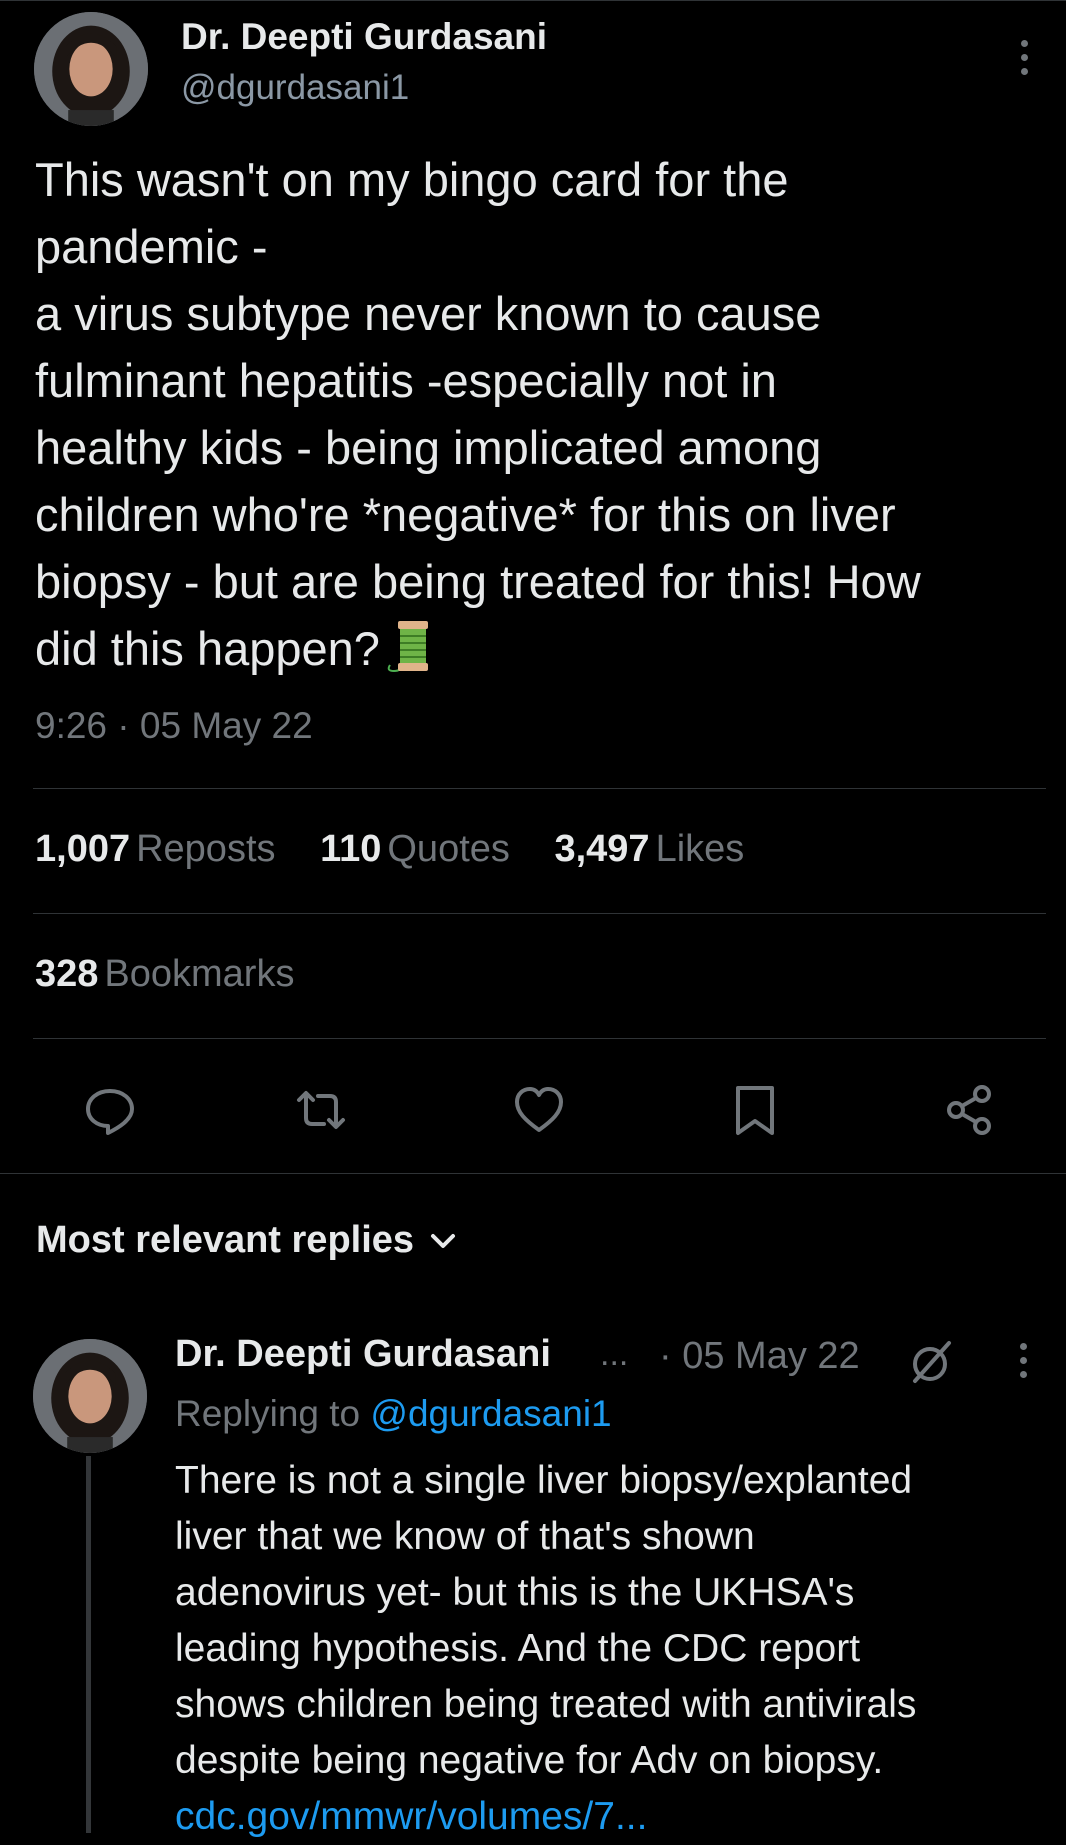 The image size is (1066, 1845). Describe the element at coordinates (88, 1644) in the screenshot. I see `thread-connector-line` at that location.